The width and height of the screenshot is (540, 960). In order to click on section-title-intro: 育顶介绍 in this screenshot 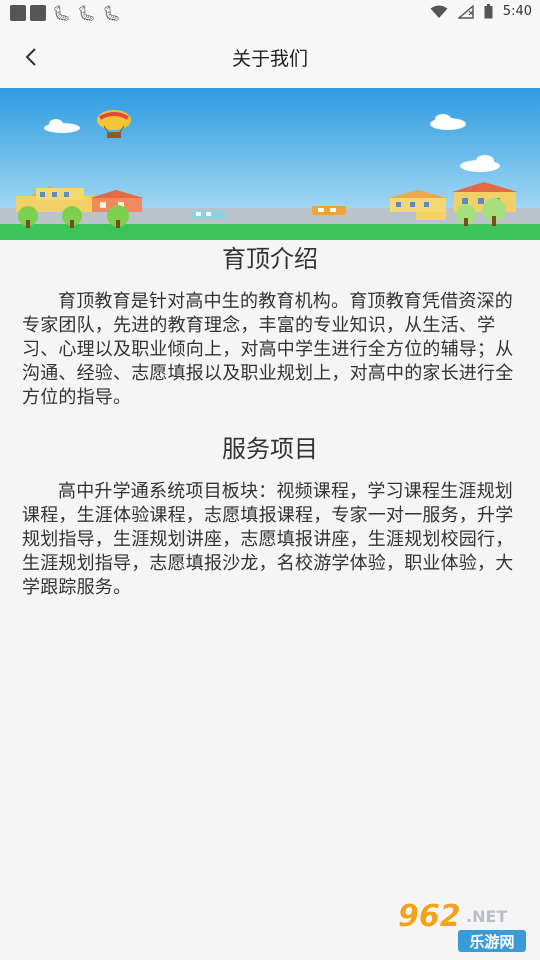, I will do `click(270, 259)`.